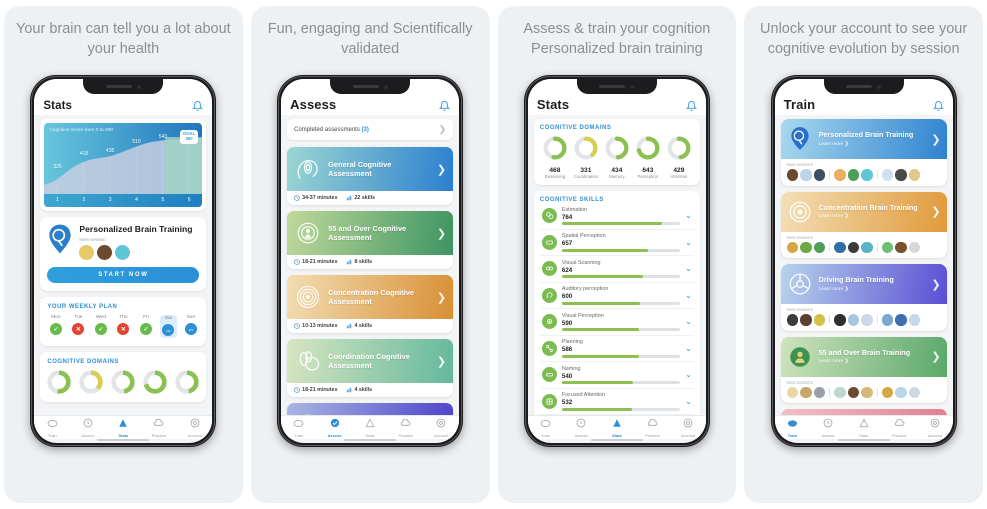  What do you see at coordinates (616, 269) in the screenshot?
I see `skill-row: Visual Scanning 624 ⌄` at bounding box center [616, 269].